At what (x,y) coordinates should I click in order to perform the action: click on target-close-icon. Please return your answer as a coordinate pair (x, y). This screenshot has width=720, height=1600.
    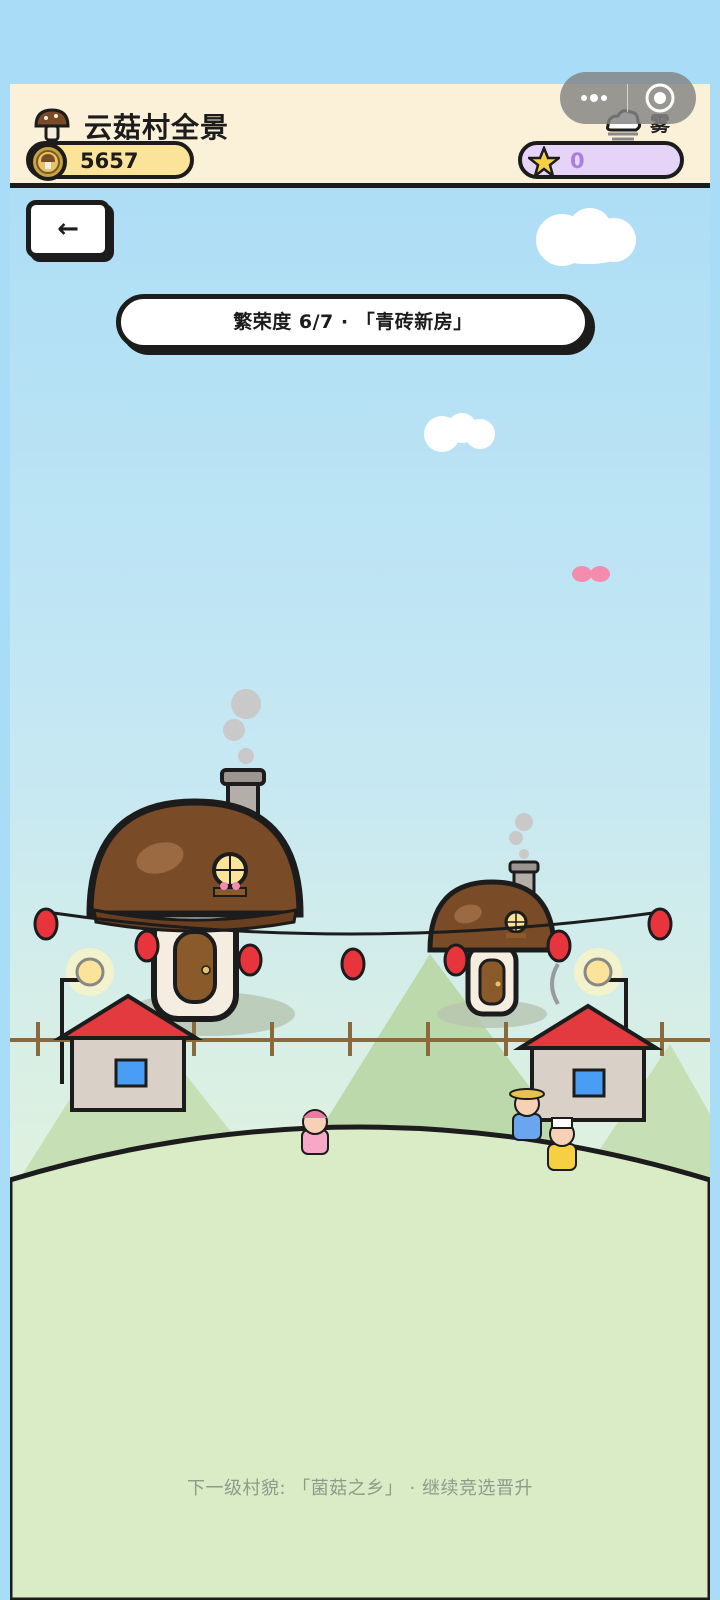
    Looking at the image, I should click on (660, 98).